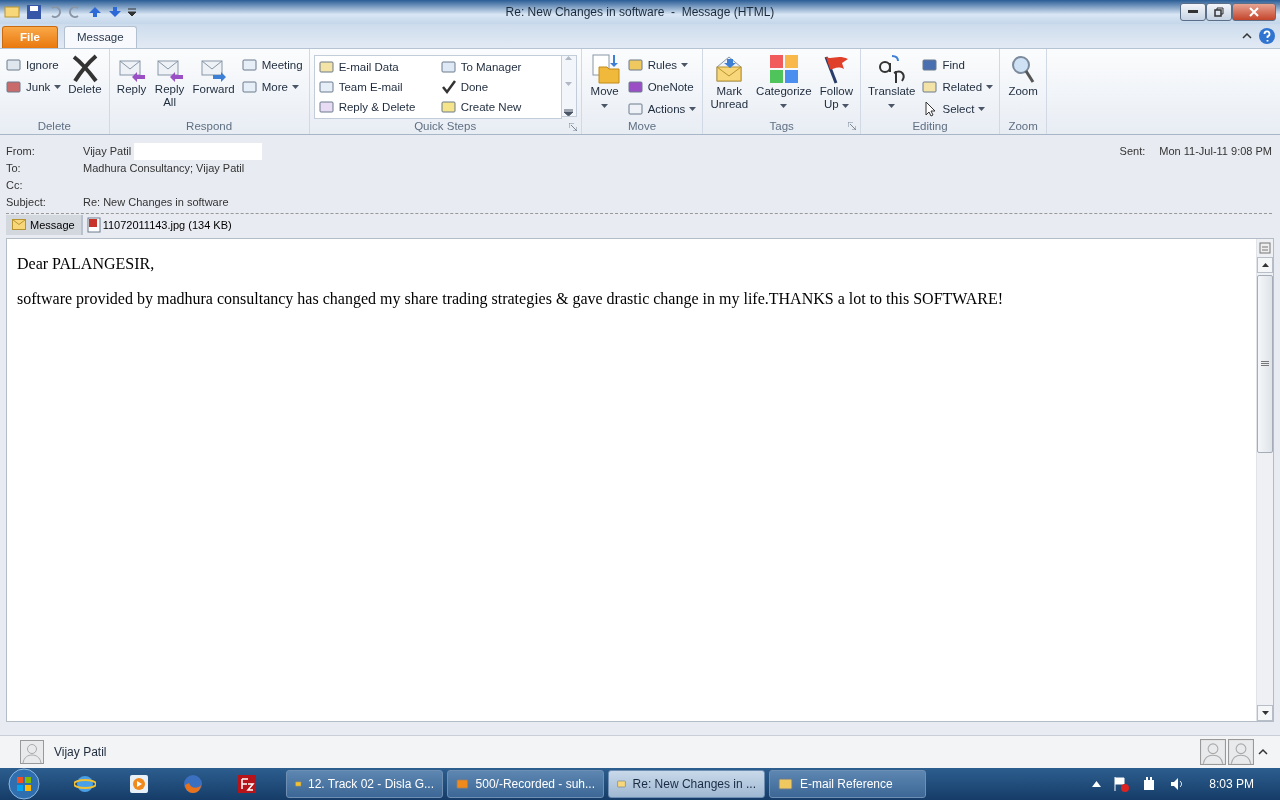 The height and width of the screenshot is (800, 1280). Describe the element at coordinates (1215, 151) in the screenshot. I see `field-value: Mon 11-Jul-11 9:08 PM` at that location.